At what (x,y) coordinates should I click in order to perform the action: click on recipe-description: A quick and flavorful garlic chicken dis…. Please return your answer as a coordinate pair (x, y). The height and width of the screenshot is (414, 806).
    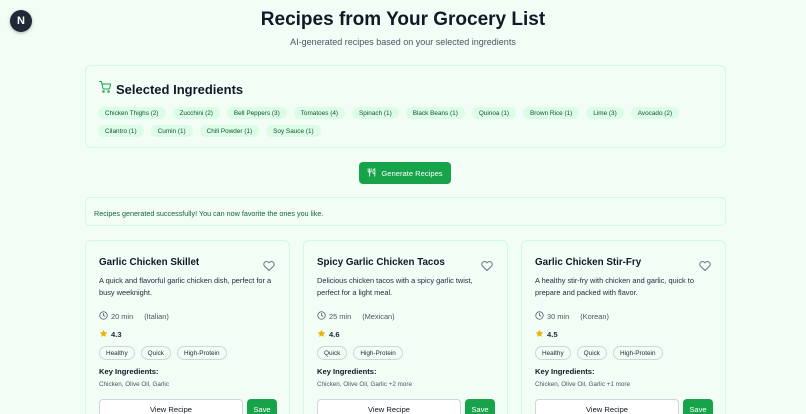
    Looking at the image, I should click on (185, 286).